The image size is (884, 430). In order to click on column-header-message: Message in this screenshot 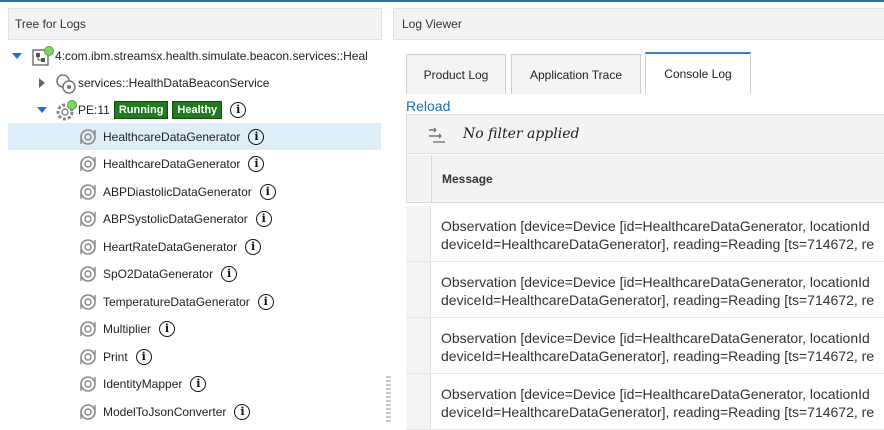, I will do `click(467, 179)`.